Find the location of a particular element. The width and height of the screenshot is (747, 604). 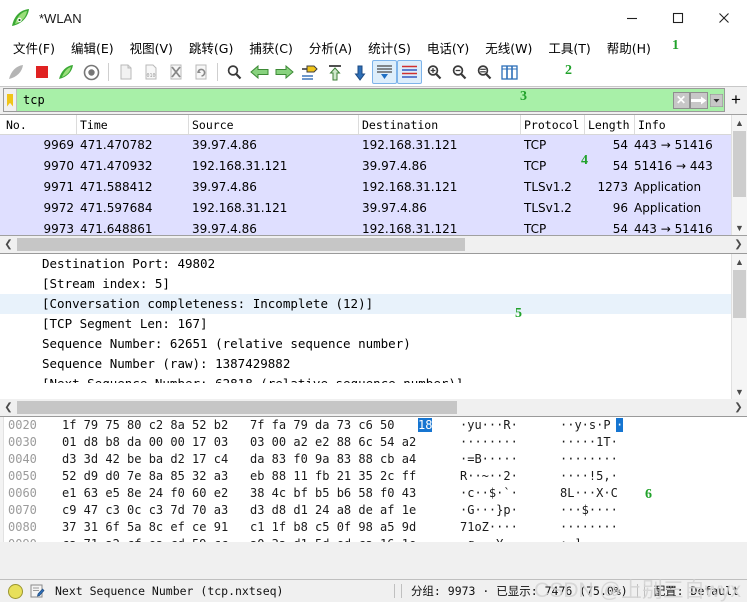

zoom-in-icon is located at coordinates (434, 72).